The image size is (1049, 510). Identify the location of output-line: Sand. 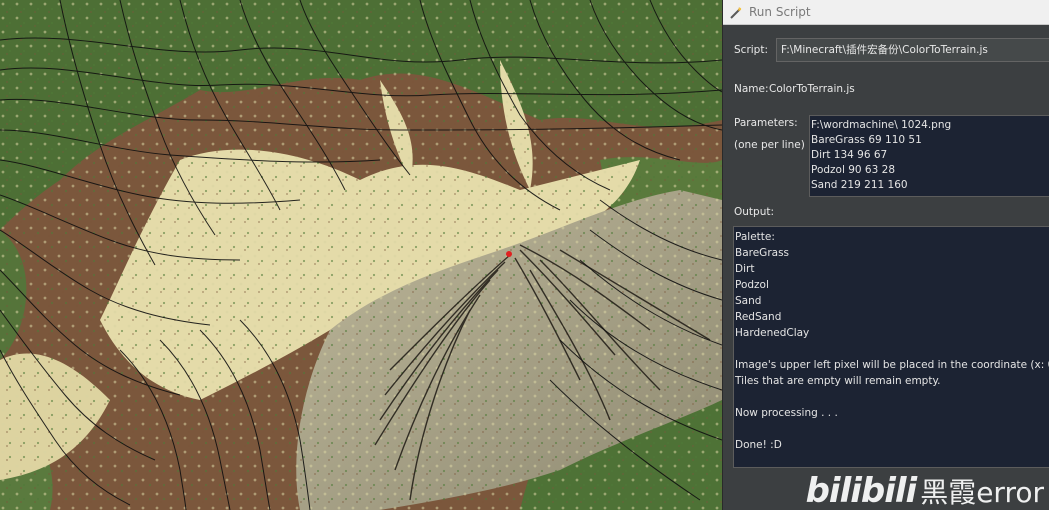
(748, 301).